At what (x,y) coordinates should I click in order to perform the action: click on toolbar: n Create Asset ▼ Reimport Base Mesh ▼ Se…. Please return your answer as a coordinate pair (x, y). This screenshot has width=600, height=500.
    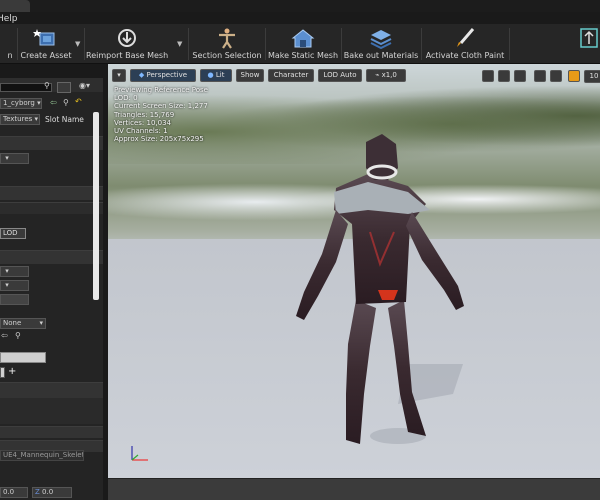
    Looking at the image, I should click on (300, 44).